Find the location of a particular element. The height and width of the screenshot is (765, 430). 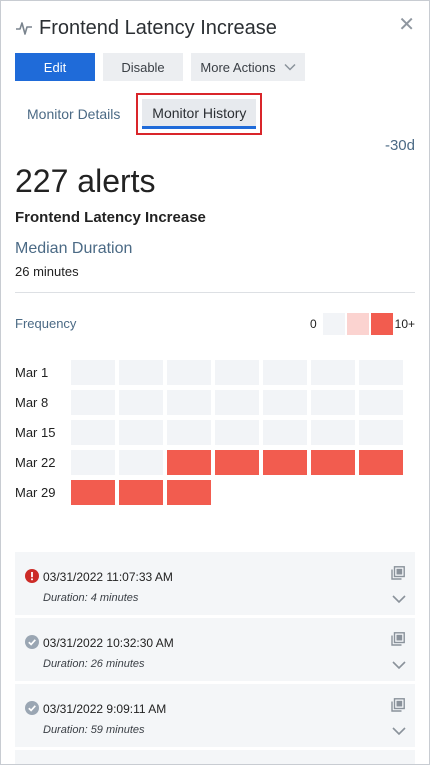

tab-monitor-details: Monitor Details is located at coordinates (73, 114).